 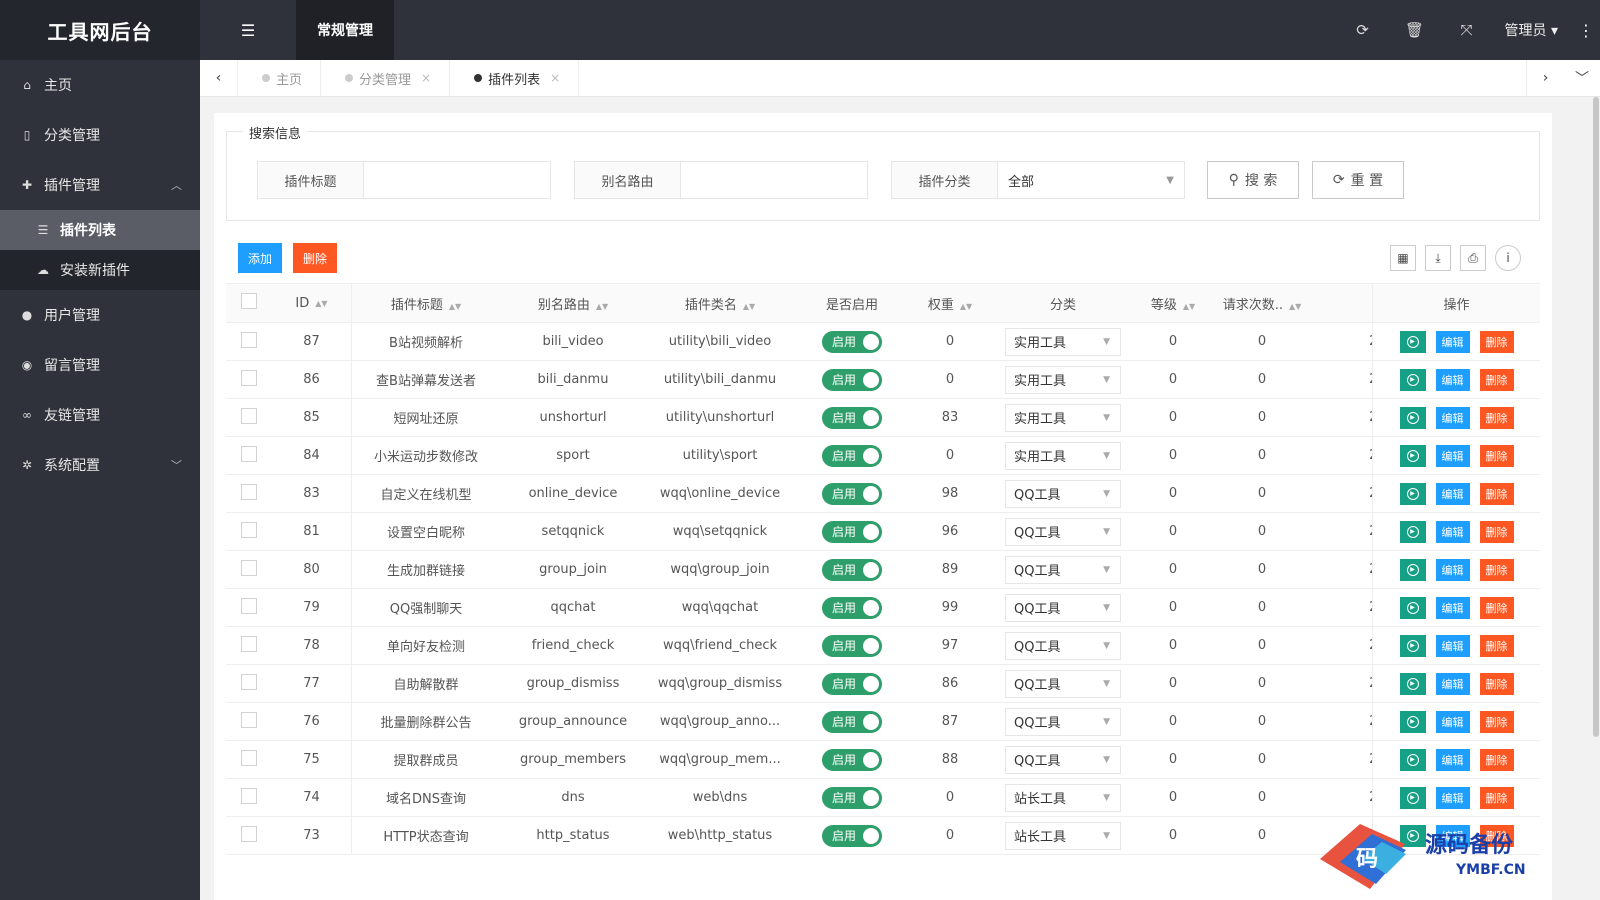 I want to click on refresh-icon: ⟳, so click(x=1363, y=30).